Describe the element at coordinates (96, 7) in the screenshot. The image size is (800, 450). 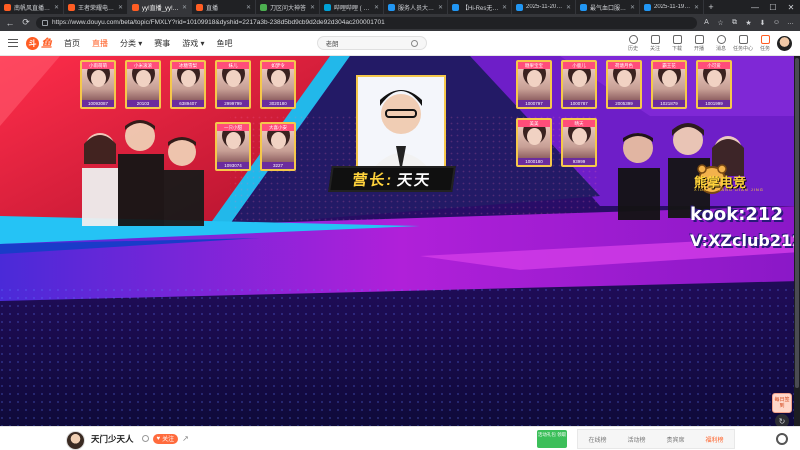
I see `browser-tab: 王者荣耀电竞世界直播✕` at that location.